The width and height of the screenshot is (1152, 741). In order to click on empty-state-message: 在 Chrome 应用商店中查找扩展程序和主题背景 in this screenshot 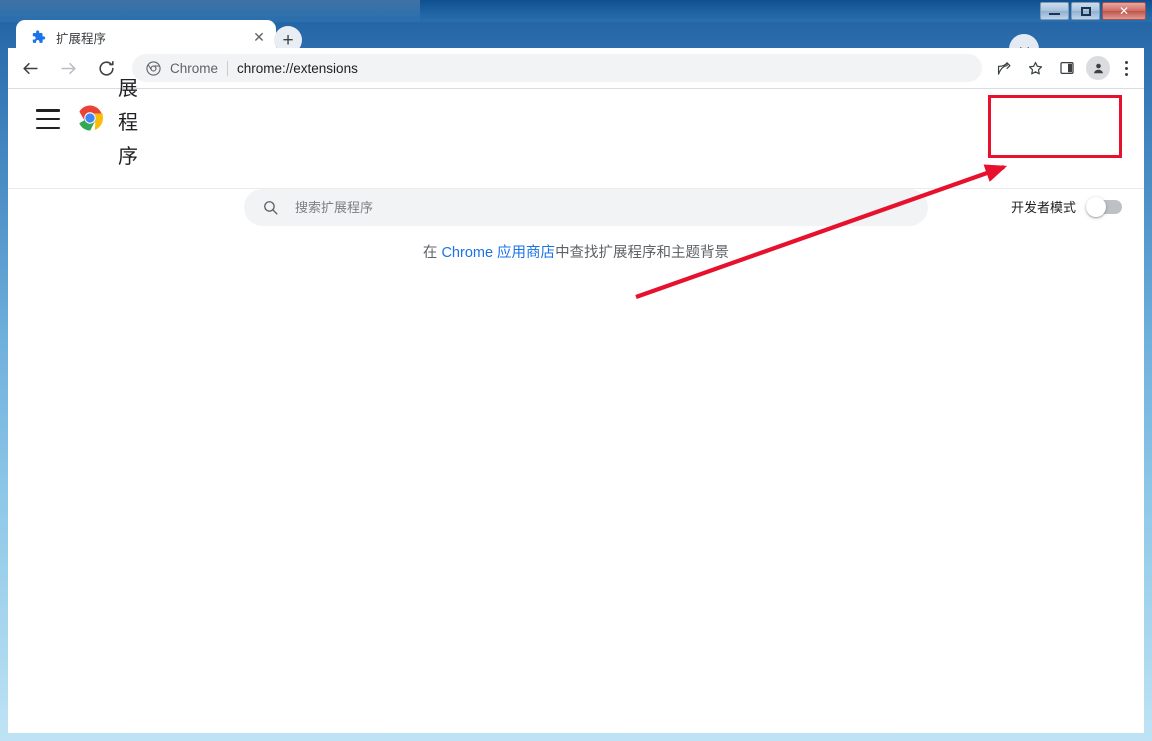, I will do `click(576, 251)`.